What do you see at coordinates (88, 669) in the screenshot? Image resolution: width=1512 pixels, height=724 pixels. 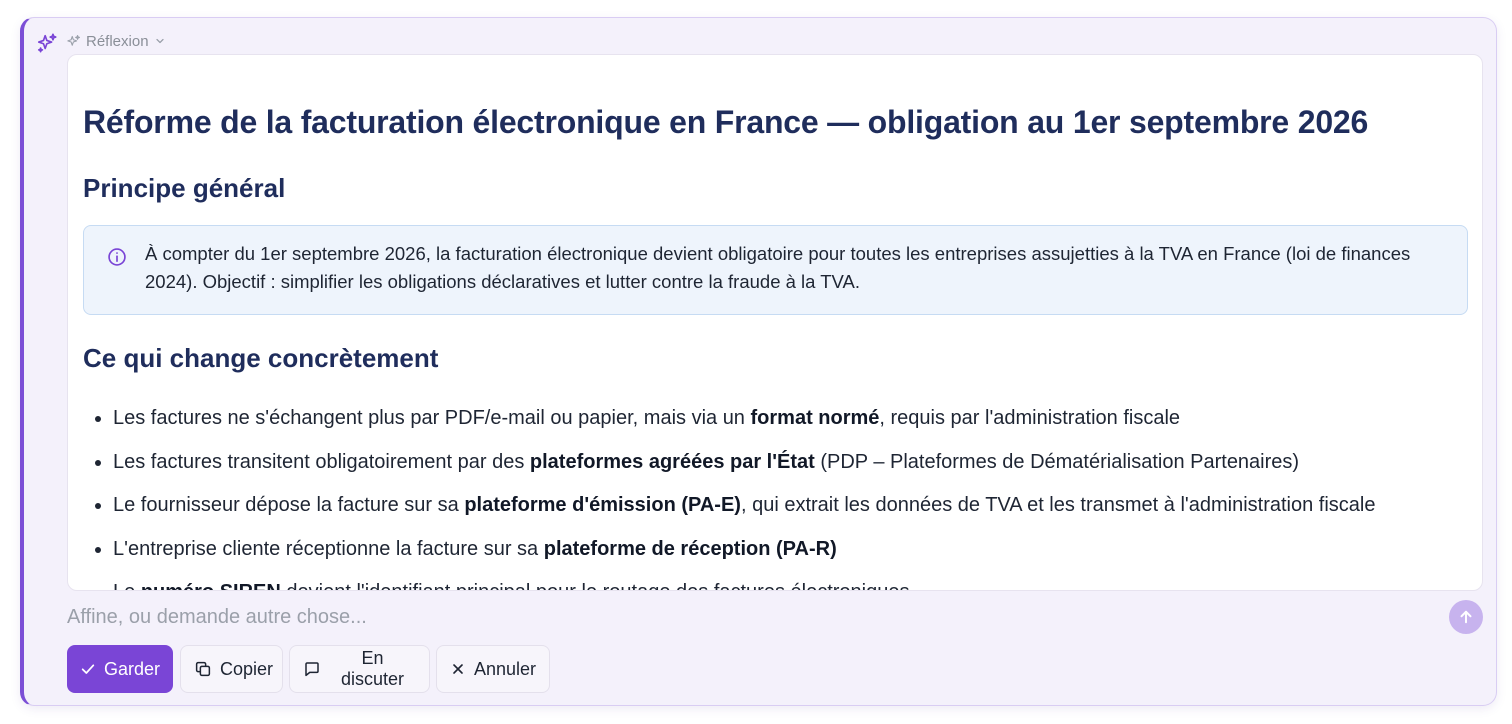 I see `check-icon` at bounding box center [88, 669].